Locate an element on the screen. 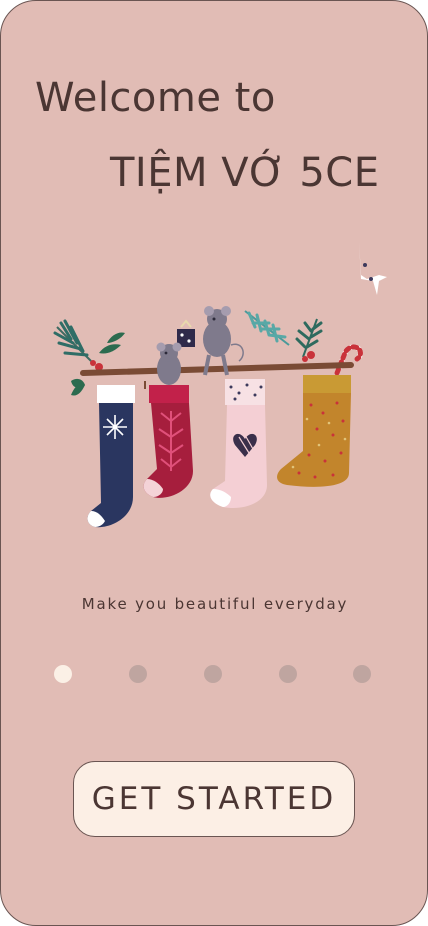 This screenshot has width=428, height=926. mustard-stocking-icon is located at coordinates (314, 431).